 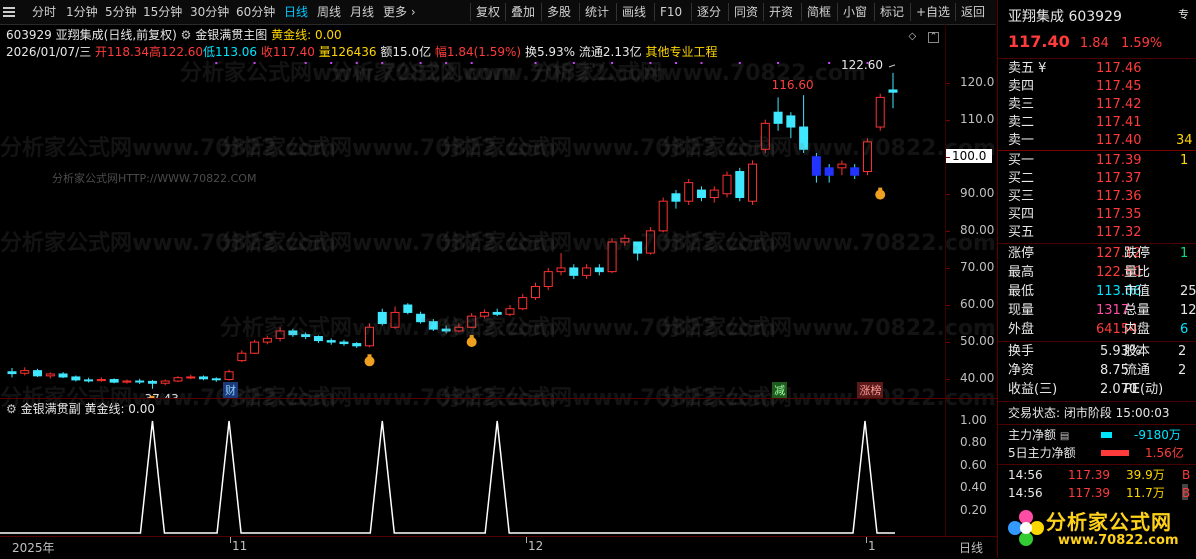 What do you see at coordinates (362, 12) in the screenshot?
I see `period-tab-8: 月线` at bounding box center [362, 12].